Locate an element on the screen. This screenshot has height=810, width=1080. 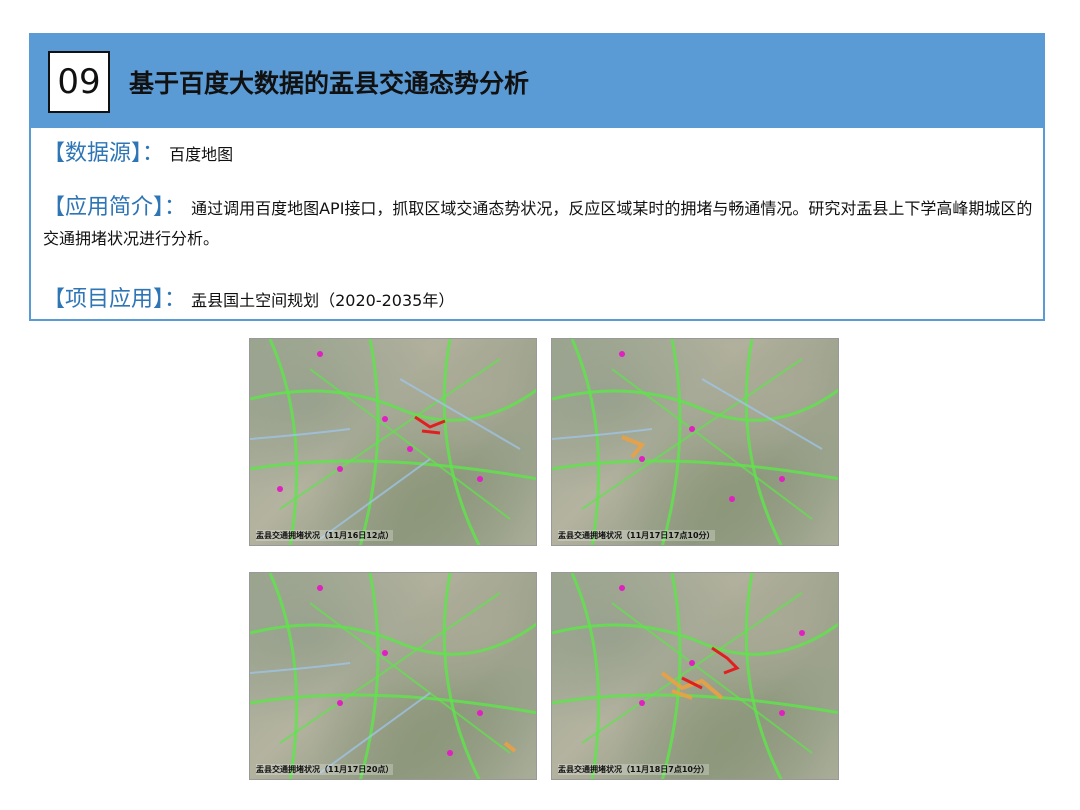
data-source-value: 百度地图 is located at coordinates (201, 154).